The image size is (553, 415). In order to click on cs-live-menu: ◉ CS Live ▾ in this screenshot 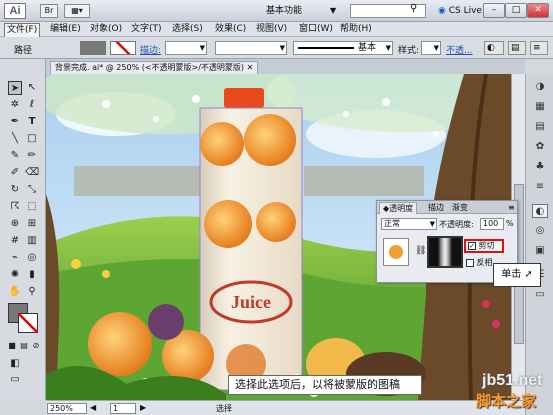, I will do `click(463, 11)`.